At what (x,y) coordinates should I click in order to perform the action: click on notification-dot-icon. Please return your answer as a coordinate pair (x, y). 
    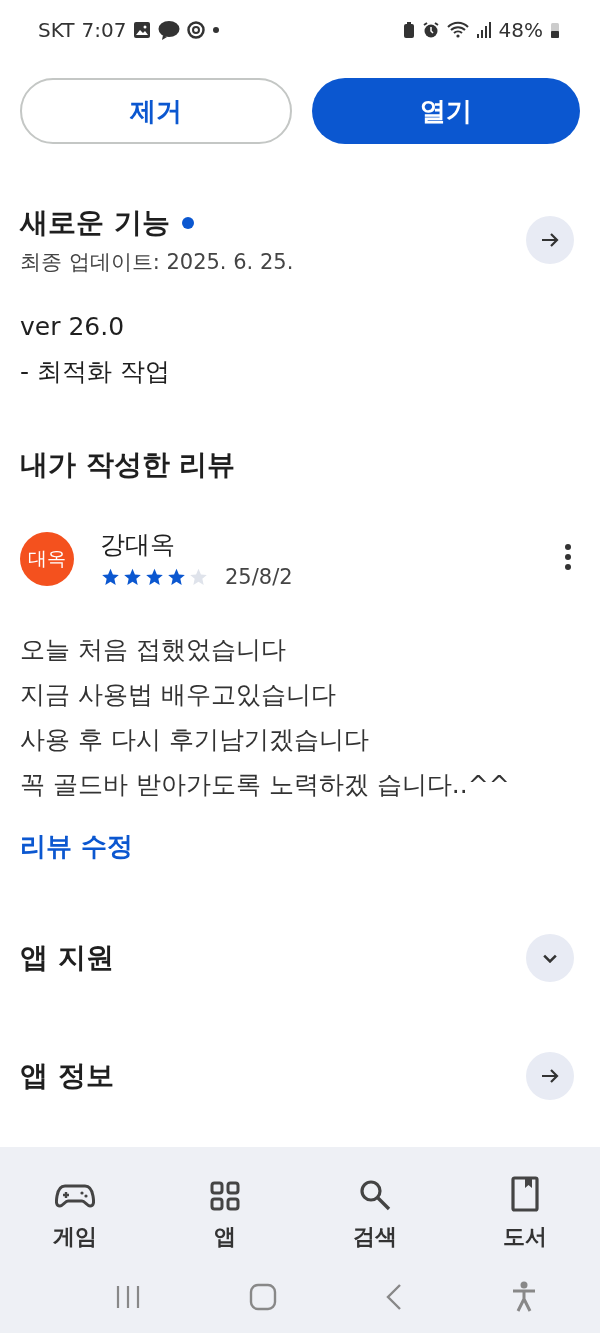
    Looking at the image, I should click on (216, 30).